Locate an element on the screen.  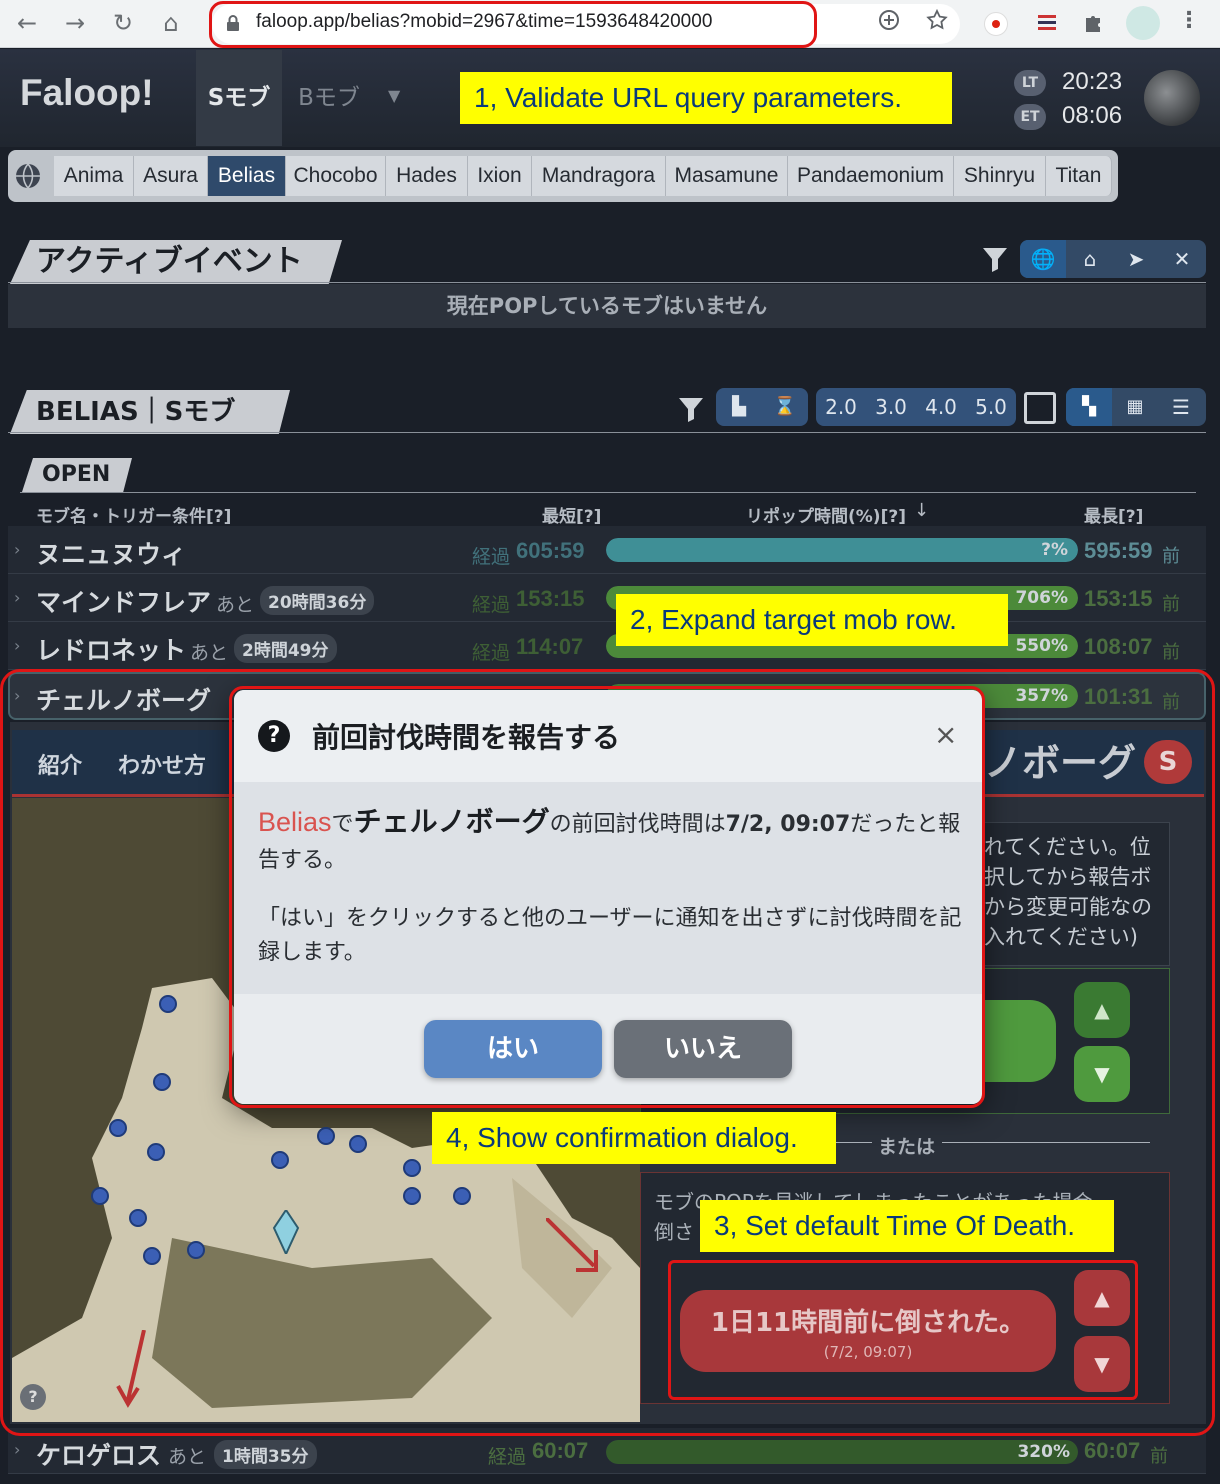
tab-b-mob: Bモブ is located at coordinates (329, 98).